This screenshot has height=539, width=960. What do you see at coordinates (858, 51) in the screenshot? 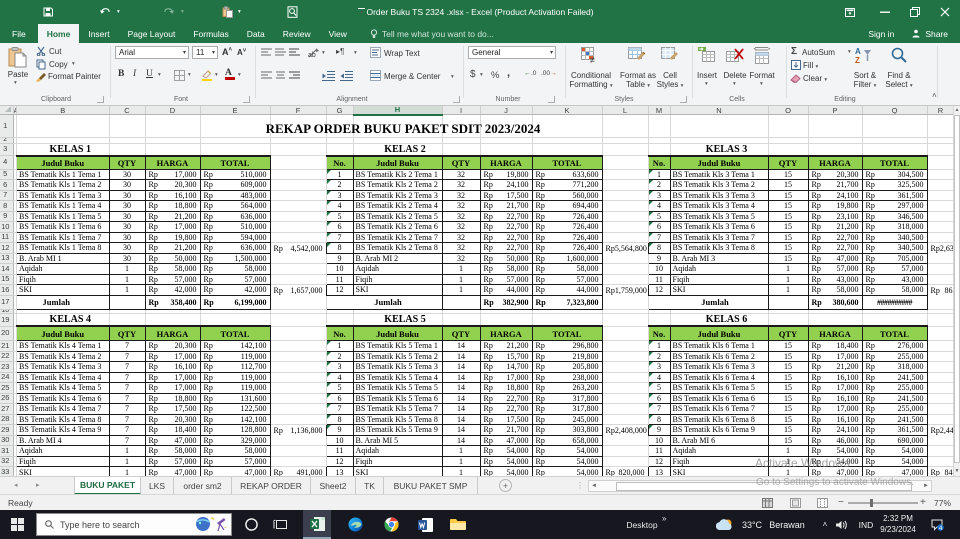
I see `svg-text: A` at bounding box center [858, 51].